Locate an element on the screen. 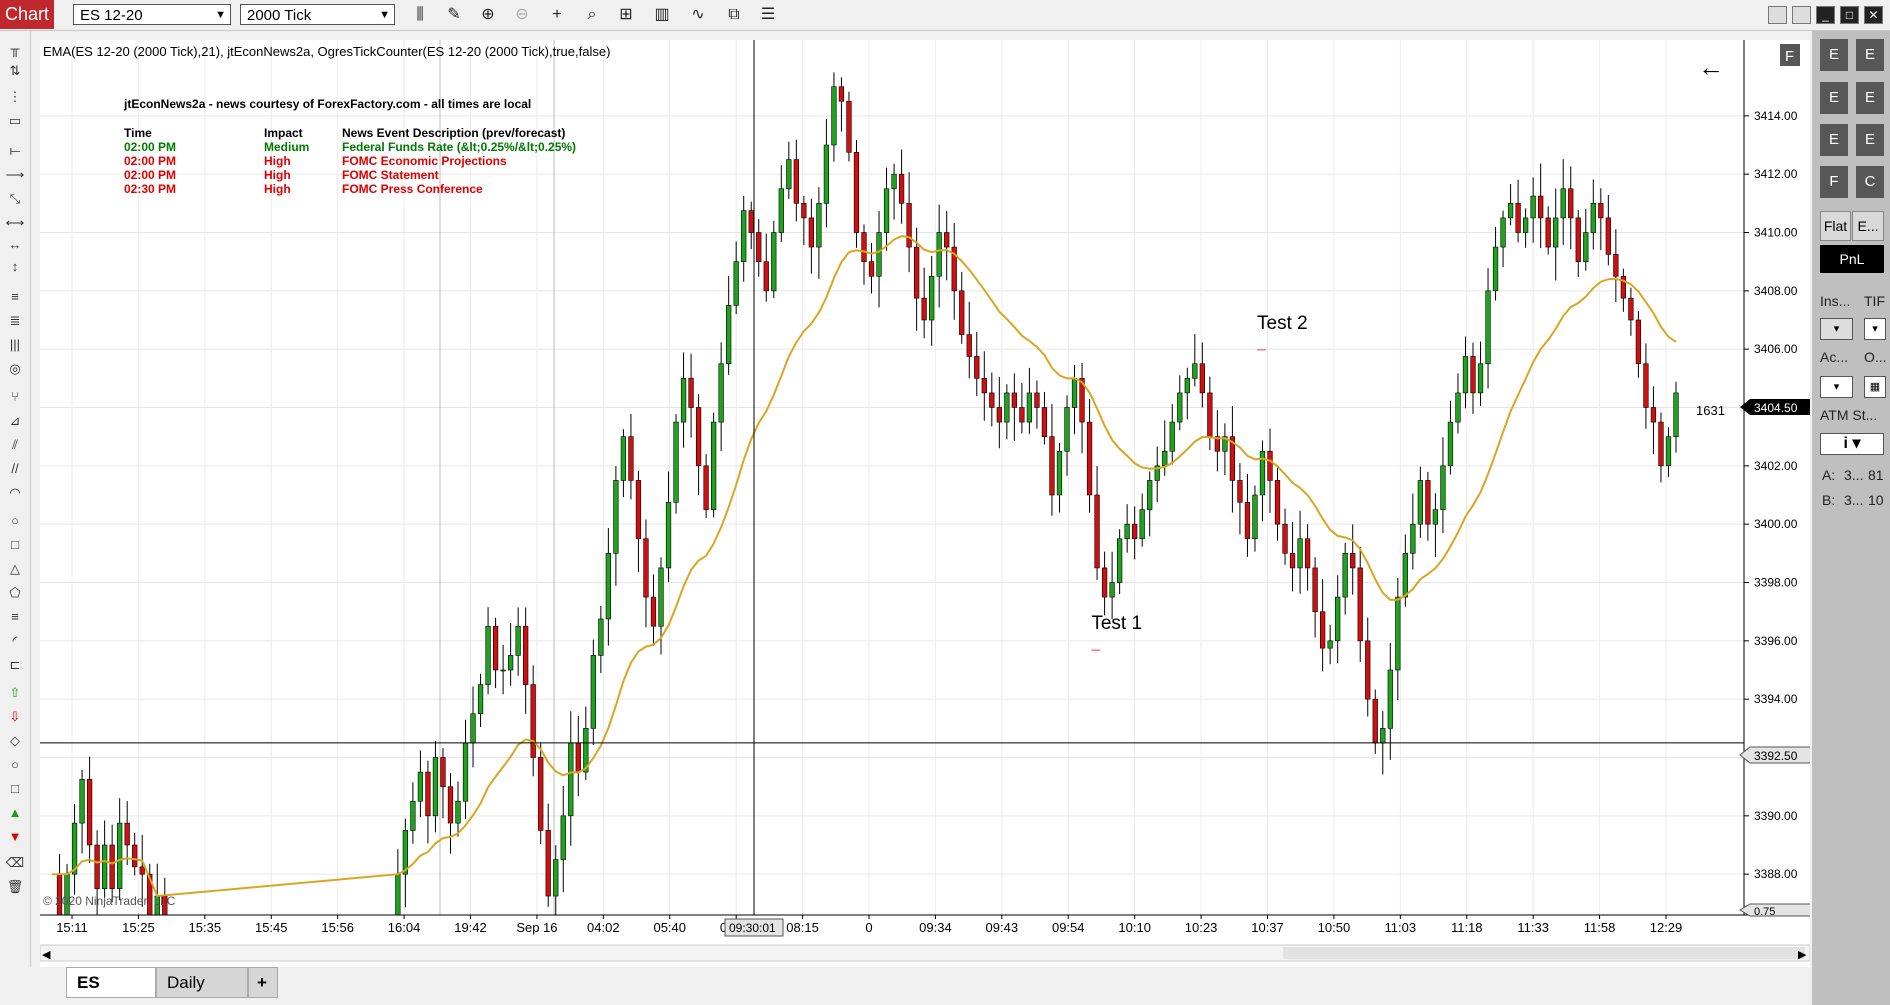  account-dropdown: ▾ is located at coordinates (1836, 387).